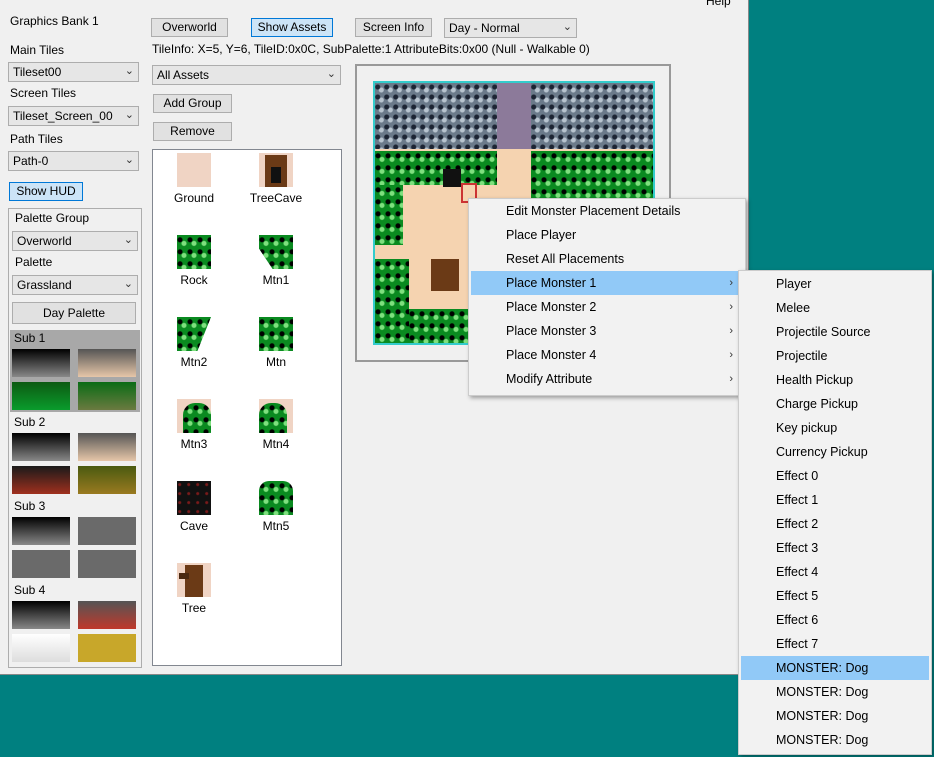 This screenshot has width=934, height=757. Describe the element at coordinates (189, 27) in the screenshot. I see `overworld-button: Overworld` at that location.